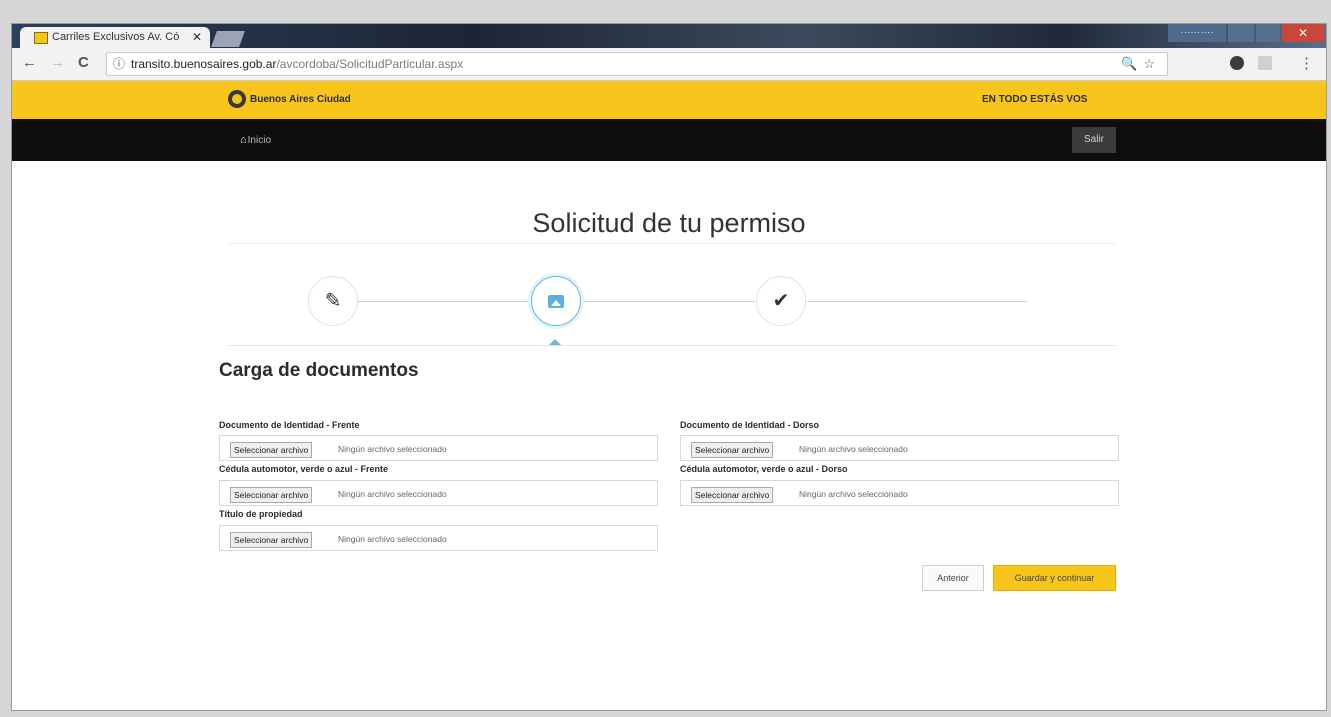 This screenshot has height=717, width=1331. I want to click on site-nav-bar: ⌂Inicio Salir, so click(669, 140).